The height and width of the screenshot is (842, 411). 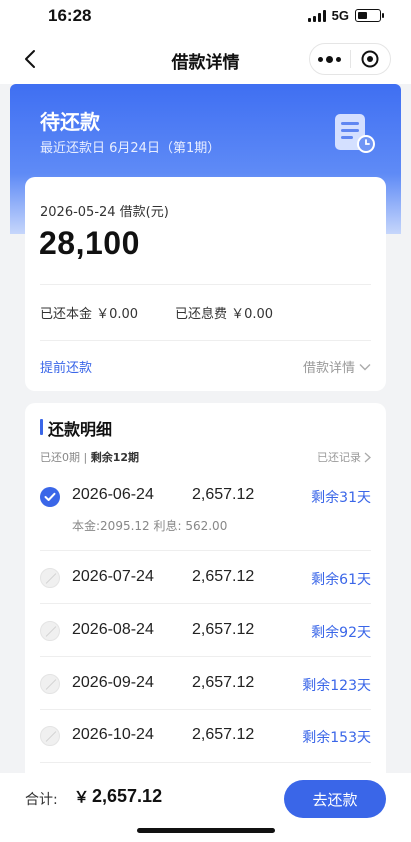 I want to click on next-due-date: 最近还款日 6月24日（第1期）, so click(x=130, y=148).